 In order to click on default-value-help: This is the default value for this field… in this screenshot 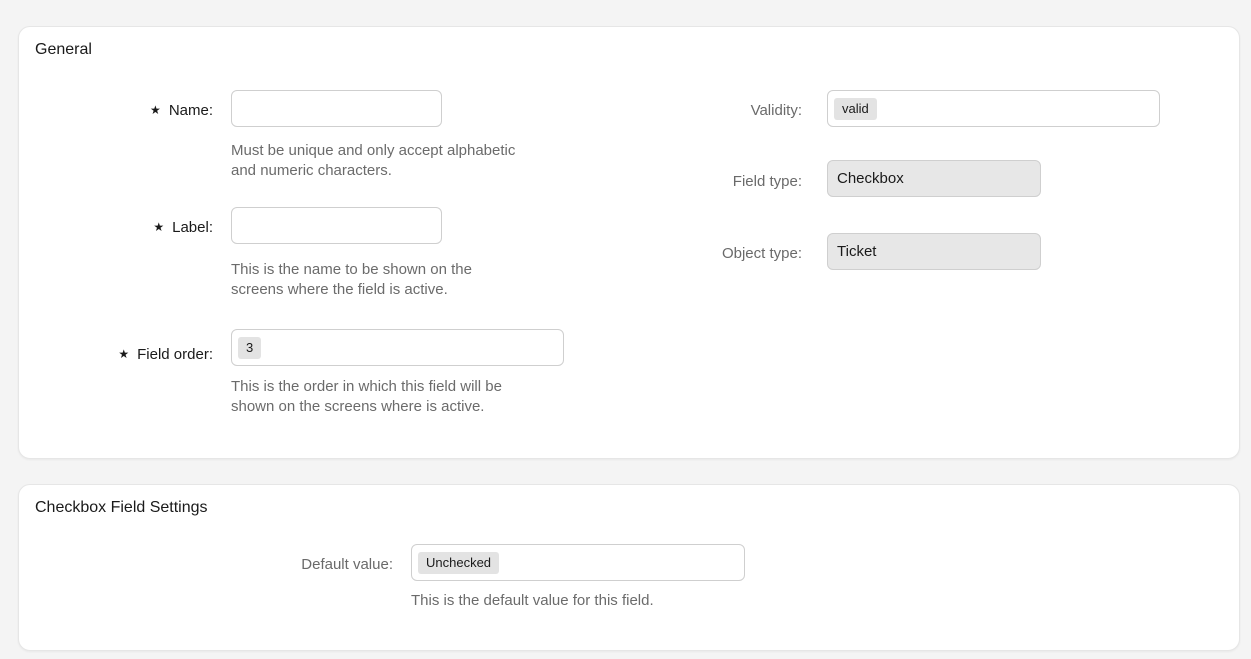, I will do `click(532, 600)`.